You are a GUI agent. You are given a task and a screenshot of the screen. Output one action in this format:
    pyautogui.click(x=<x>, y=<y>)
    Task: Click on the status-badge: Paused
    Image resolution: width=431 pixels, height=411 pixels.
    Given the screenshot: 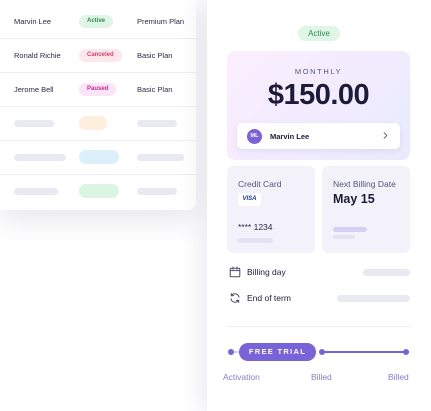 What is the action you would take?
    pyautogui.click(x=98, y=89)
    